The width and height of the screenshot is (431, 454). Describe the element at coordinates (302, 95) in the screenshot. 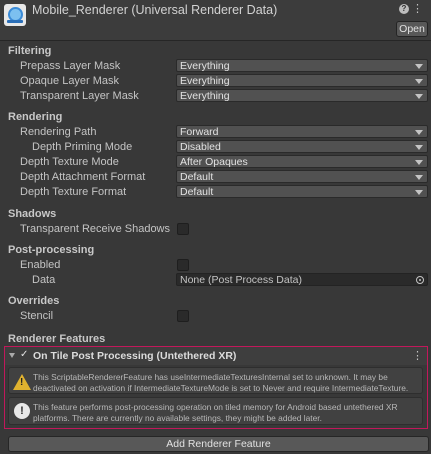

I see `transparent-layer-mask-dropdown: Everything` at that location.